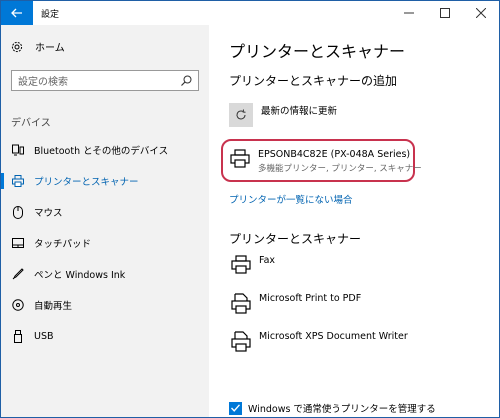  Describe the element at coordinates (48, 213) in the screenshot. I see `sidebar-item-label: マウス` at that location.